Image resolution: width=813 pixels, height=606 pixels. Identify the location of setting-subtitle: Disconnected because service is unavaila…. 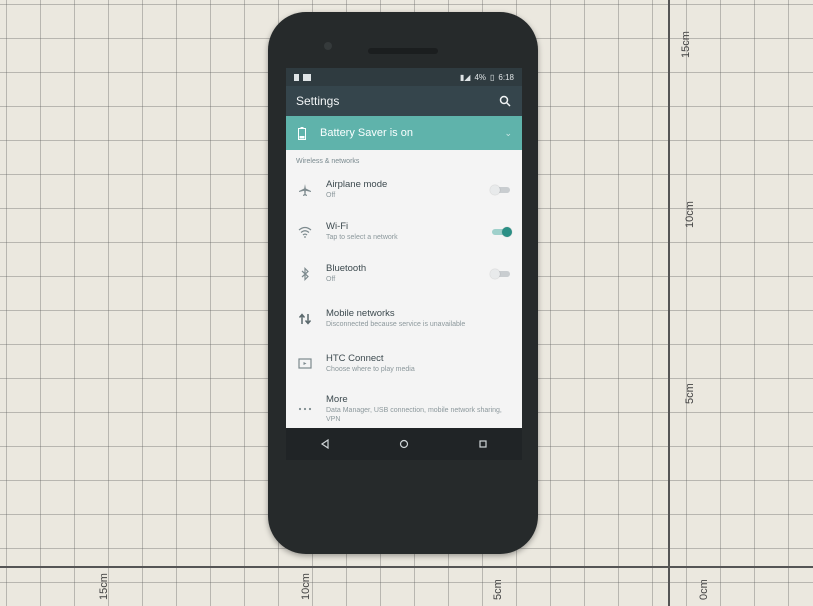
(396, 325).